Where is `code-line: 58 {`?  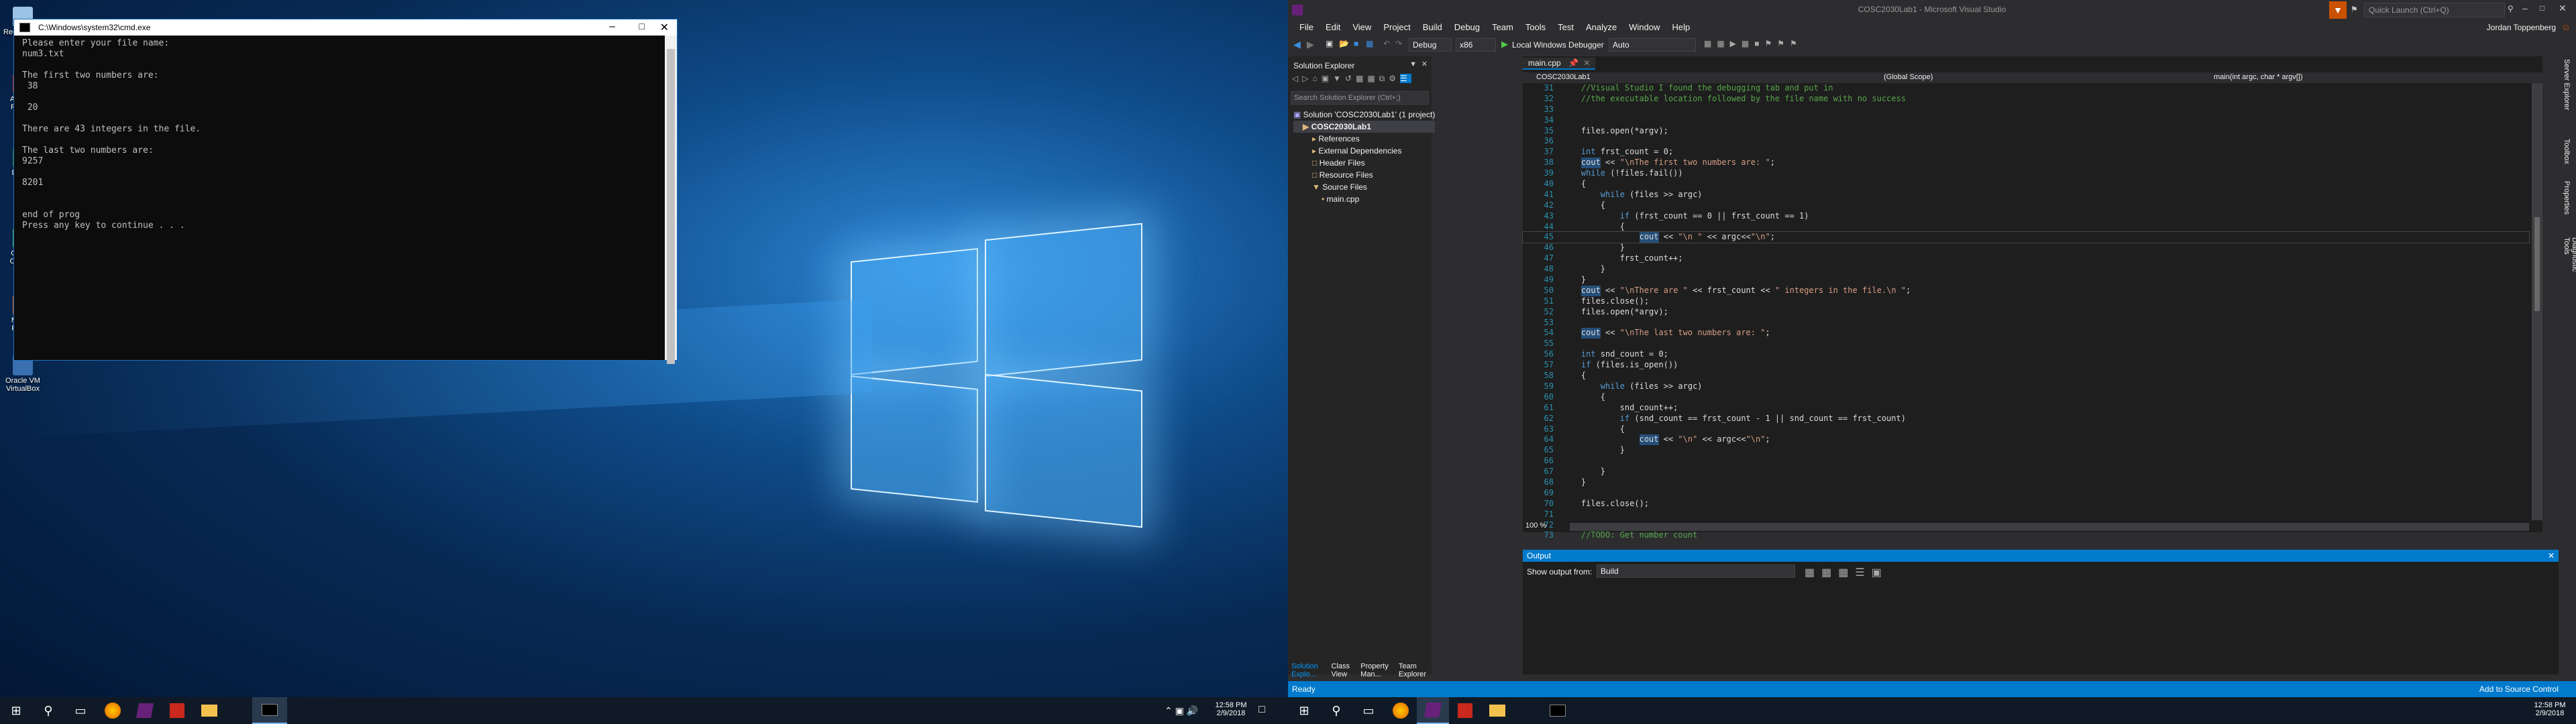 code-line: 58 { is located at coordinates (2026, 376).